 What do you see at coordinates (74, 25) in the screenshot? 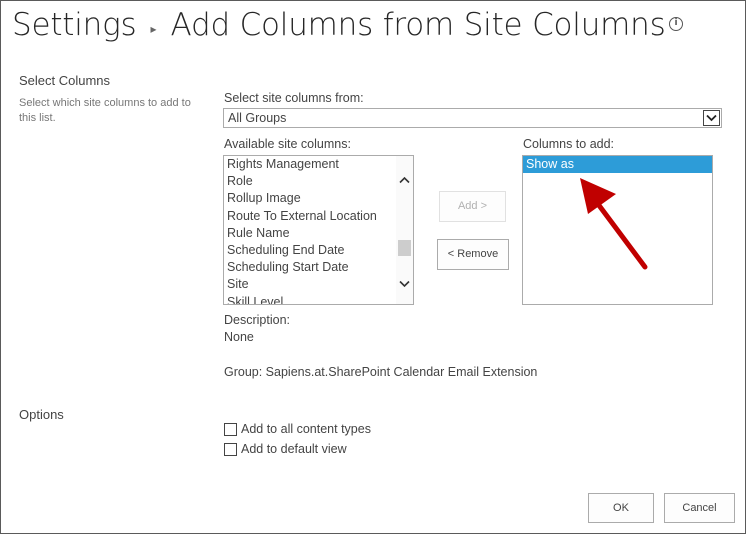
I see `breadcrumb-settings-link: Settings` at bounding box center [74, 25].